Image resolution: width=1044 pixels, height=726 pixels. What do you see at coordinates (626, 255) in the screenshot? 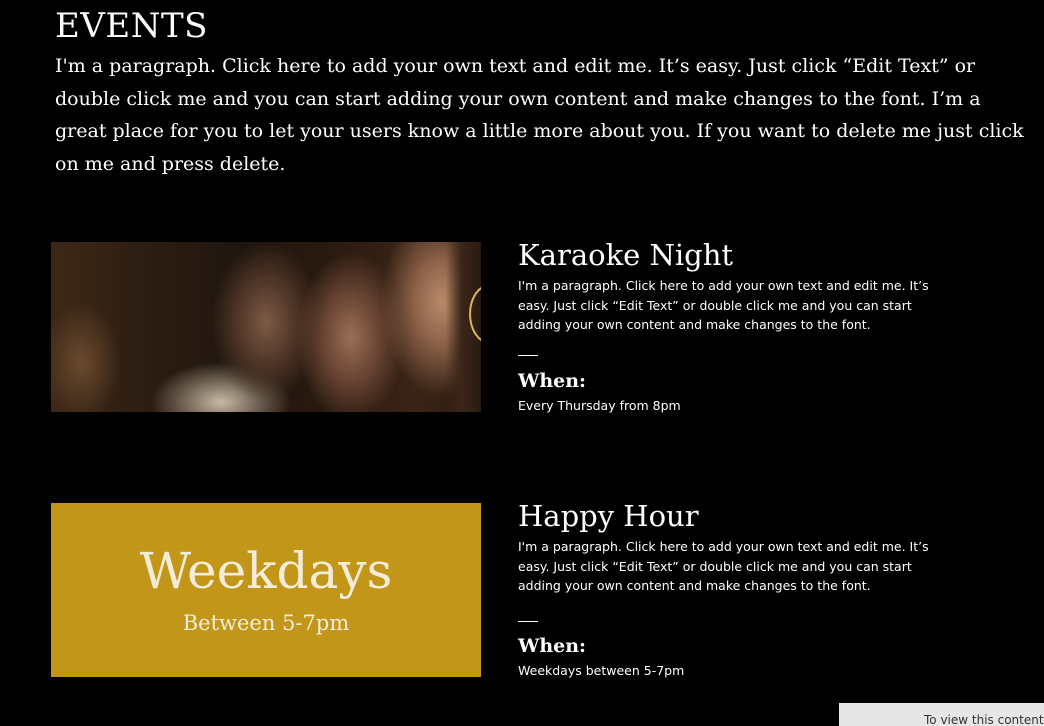
I see `event-title-karaoke: Karaoke Night` at bounding box center [626, 255].